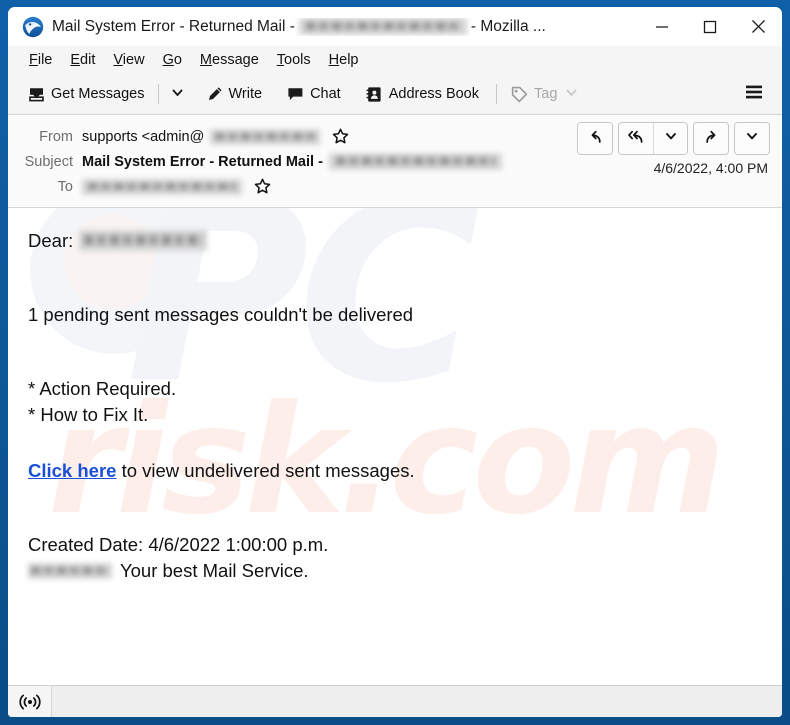 The height and width of the screenshot is (725, 790). Describe the element at coordinates (265, 136) in the screenshot. I see `from-address-redacted: [redacted-domain]` at that location.